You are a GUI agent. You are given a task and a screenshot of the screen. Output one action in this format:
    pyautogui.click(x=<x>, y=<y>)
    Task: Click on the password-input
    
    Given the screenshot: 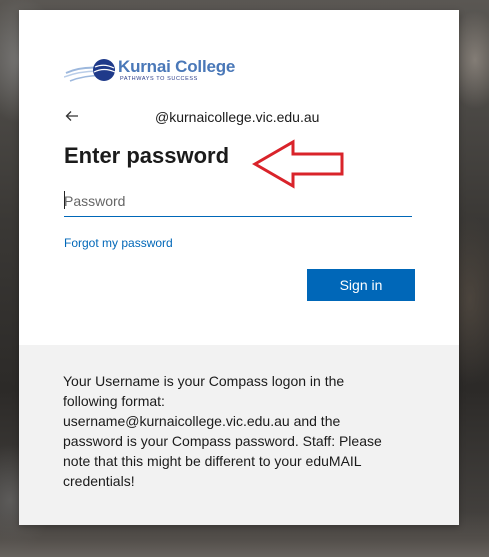 What is the action you would take?
    pyautogui.click(x=238, y=201)
    